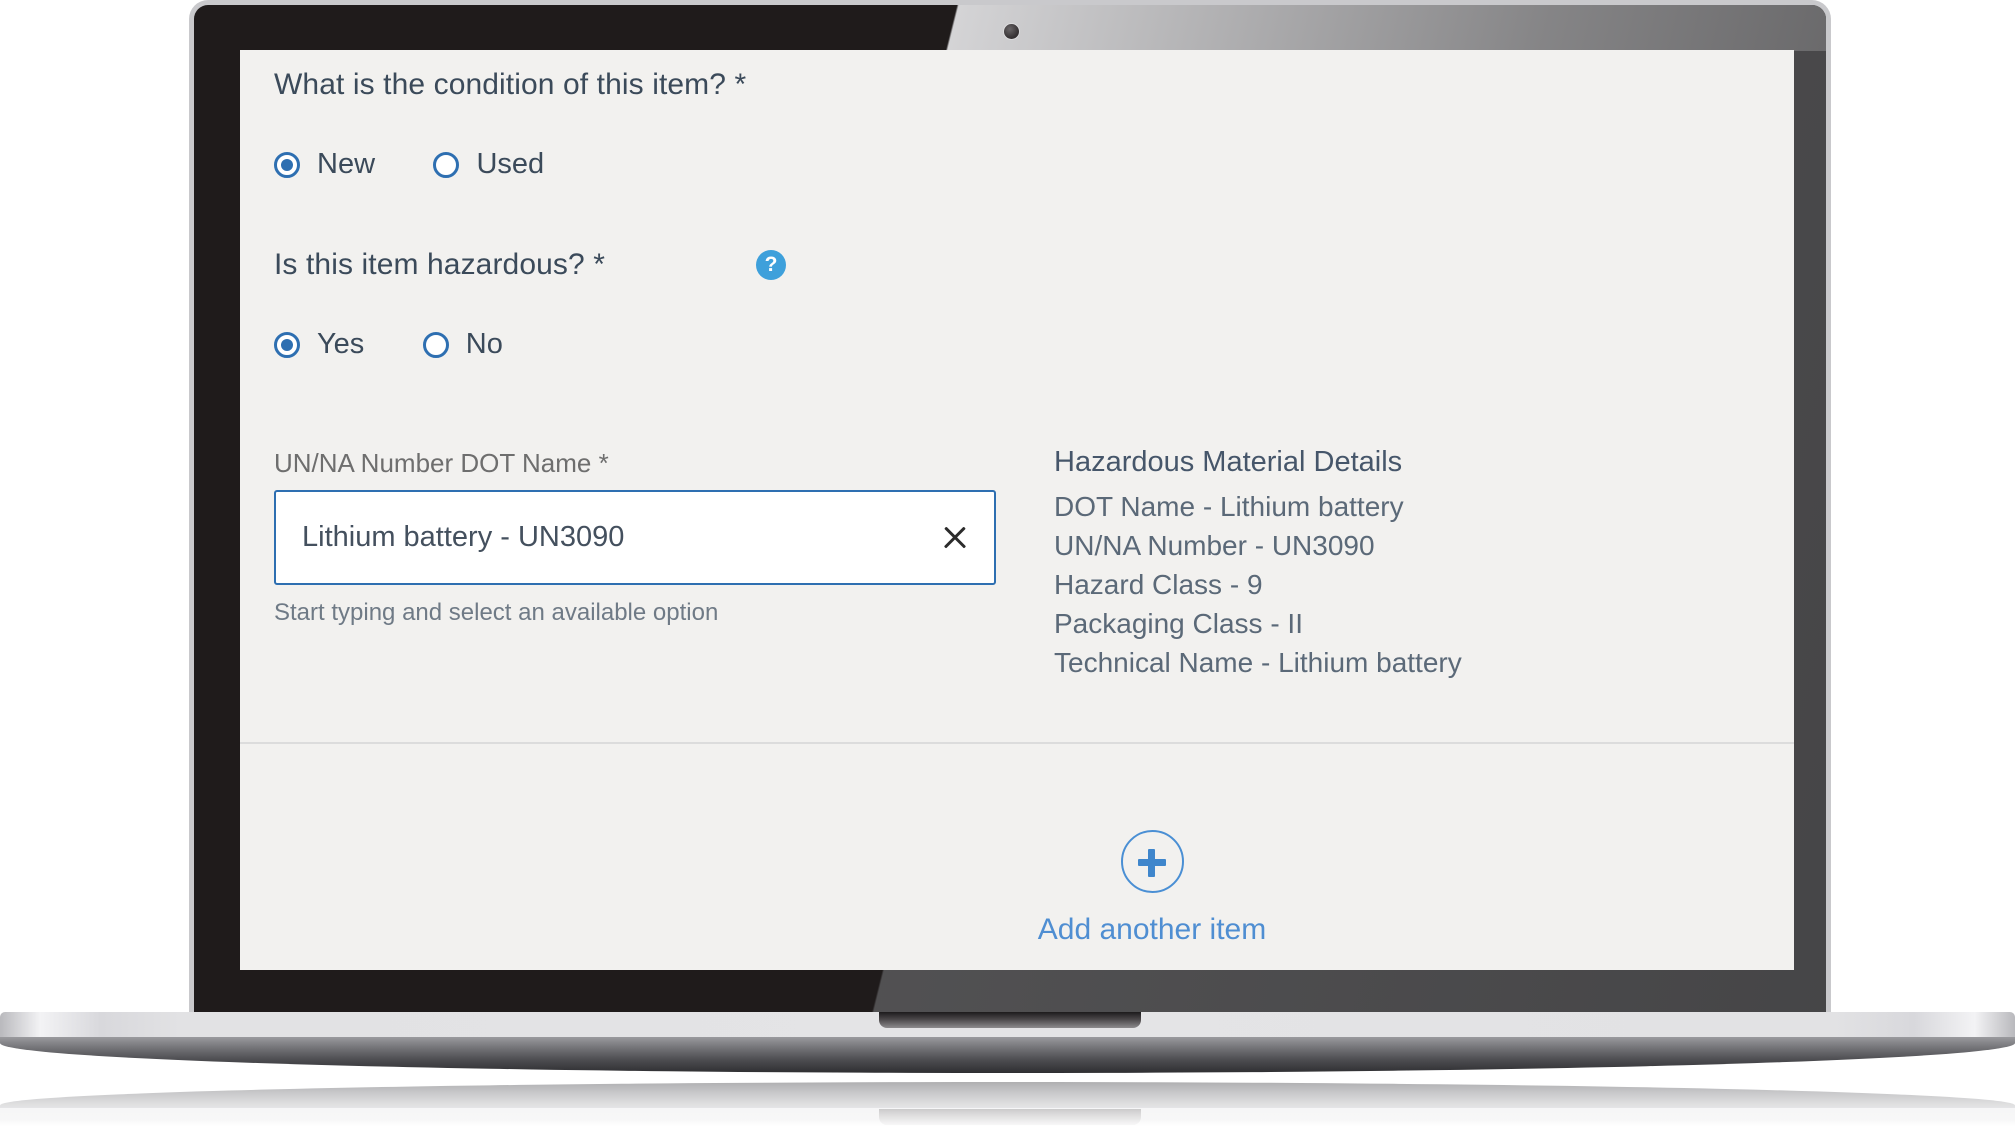  Describe the element at coordinates (441, 463) in the screenshot. I see `un-na-field-label: UN/NA Number DOT Name *` at that location.